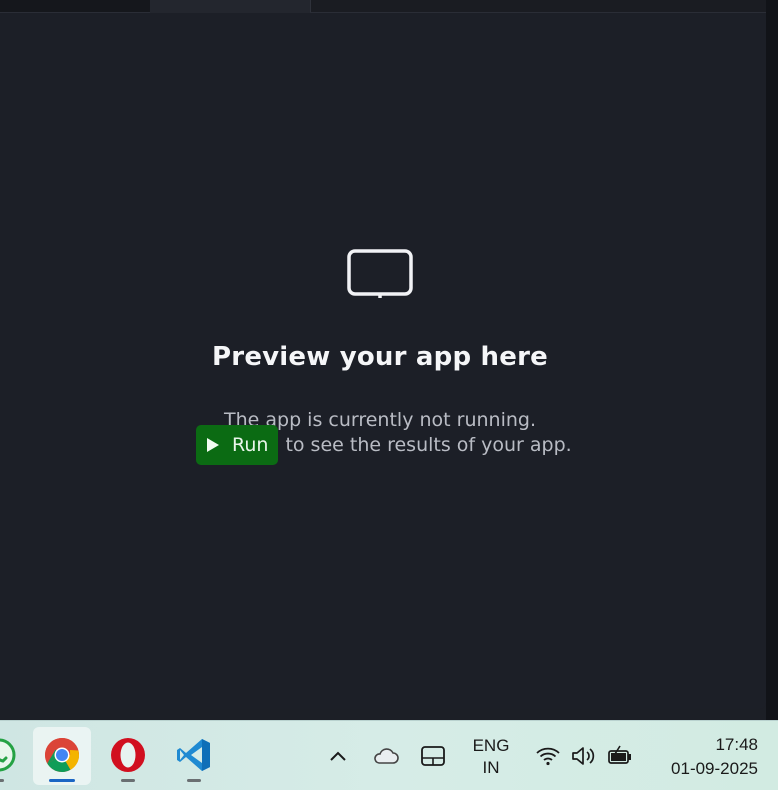  What do you see at coordinates (491, 757) in the screenshot?
I see `input-language-button: ENG IN` at bounding box center [491, 757].